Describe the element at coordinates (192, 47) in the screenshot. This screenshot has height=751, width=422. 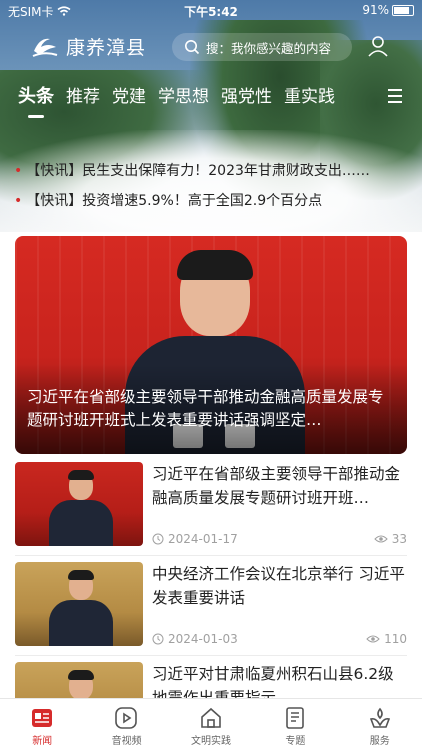
I see `search-icon` at that location.